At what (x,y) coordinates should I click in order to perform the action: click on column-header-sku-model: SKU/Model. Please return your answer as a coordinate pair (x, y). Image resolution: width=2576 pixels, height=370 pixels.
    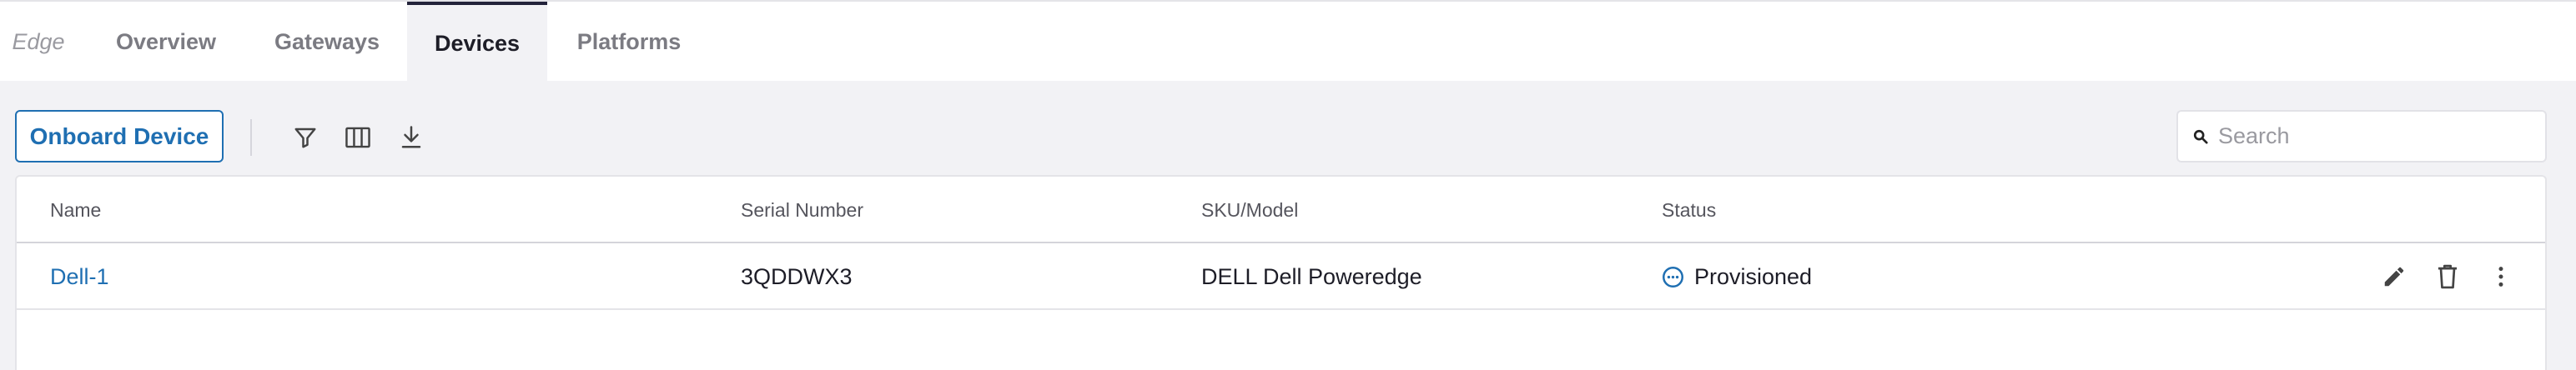
    Looking at the image, I should click on (1249, 210).